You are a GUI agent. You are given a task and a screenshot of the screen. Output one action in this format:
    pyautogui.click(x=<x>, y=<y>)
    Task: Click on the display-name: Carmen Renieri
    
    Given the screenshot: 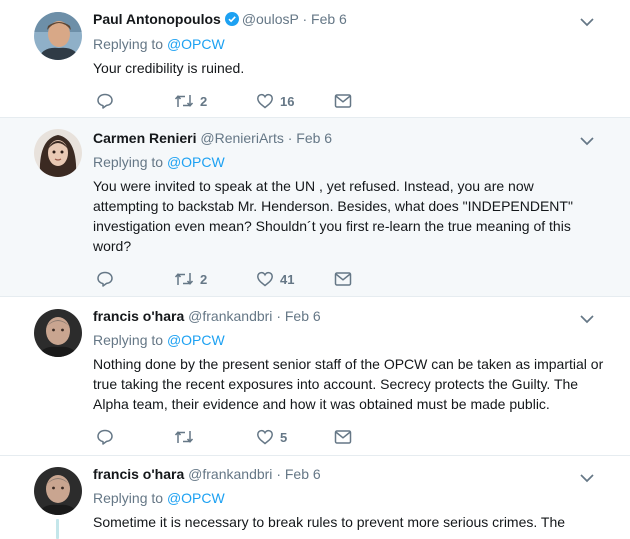 What is the action you would take?
    pyautogui.click(x=144, y=138)
    